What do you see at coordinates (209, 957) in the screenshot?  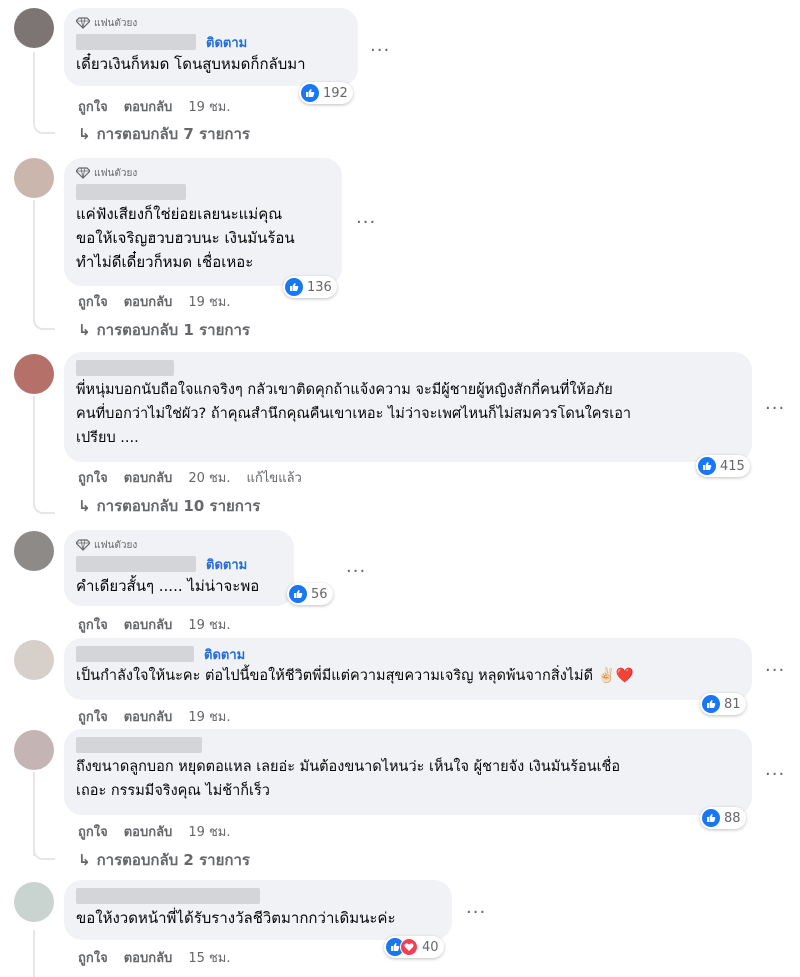 I see `timestamp: 15 ชม.` at bounding box center [209, 957].